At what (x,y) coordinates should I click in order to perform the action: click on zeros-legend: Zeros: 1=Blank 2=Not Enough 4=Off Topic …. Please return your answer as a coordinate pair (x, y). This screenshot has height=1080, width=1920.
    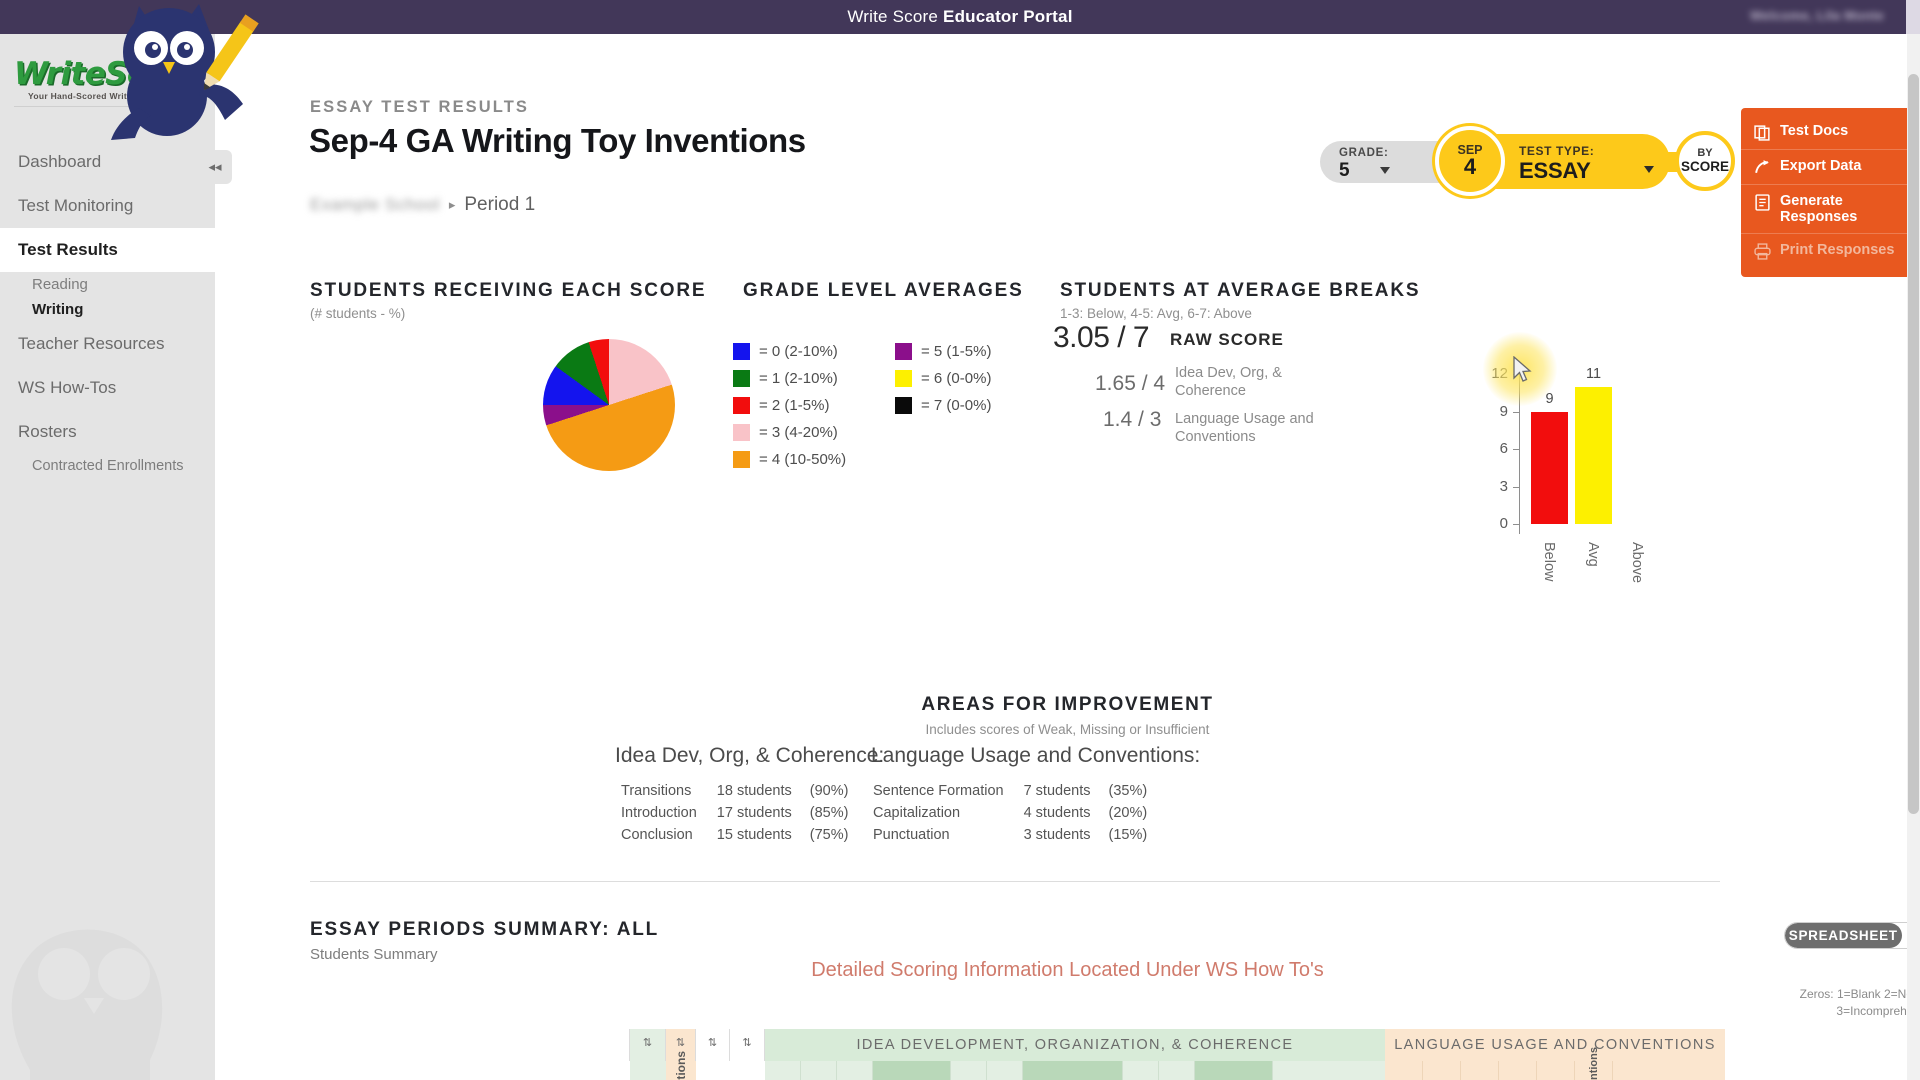
    Looking at the image, I should click on (1682, 1003).